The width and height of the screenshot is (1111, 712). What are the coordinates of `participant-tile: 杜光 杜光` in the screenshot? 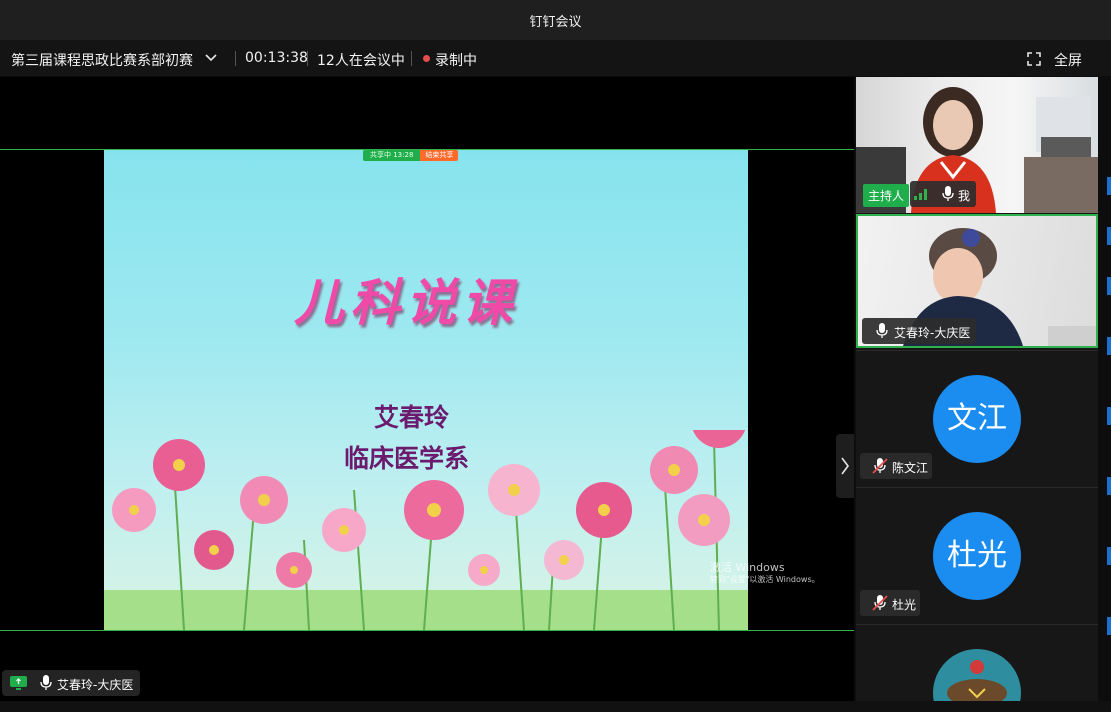 It's located at (977, 555).